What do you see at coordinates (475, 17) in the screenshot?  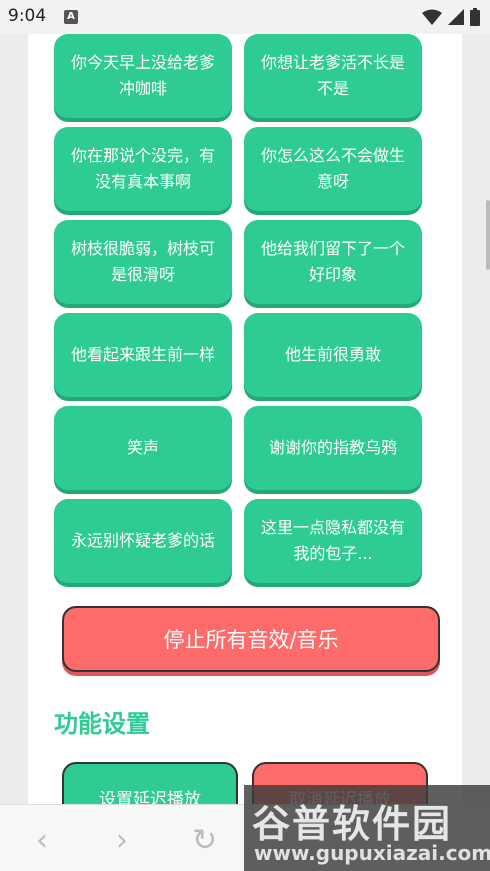 I see `battery-icon` at bounding box center [475, 17].